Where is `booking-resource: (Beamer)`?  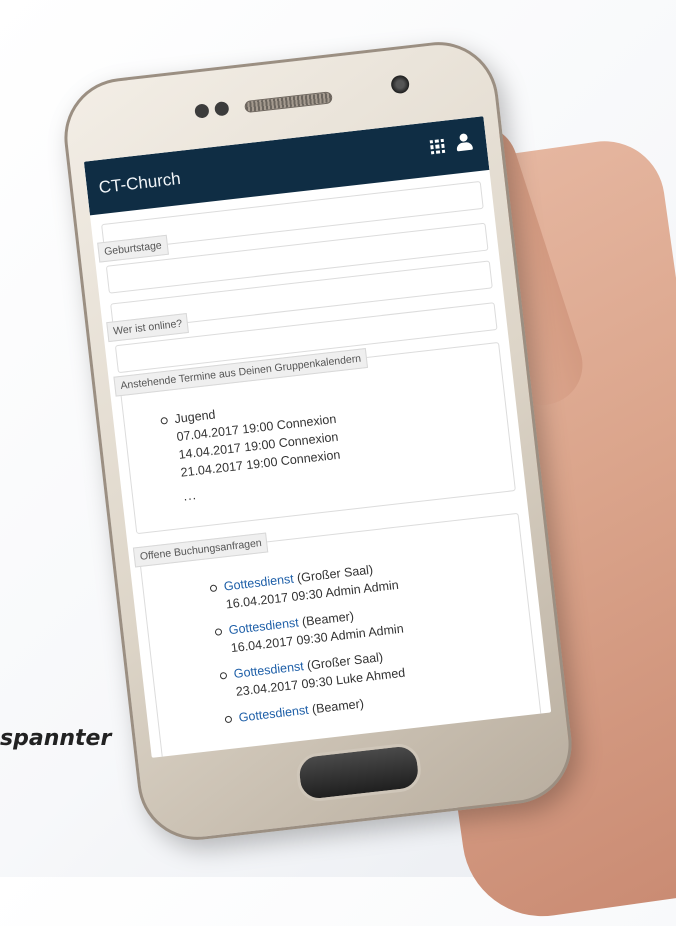
booking-resource: (Beamer) is located at coordinates (338, 706).